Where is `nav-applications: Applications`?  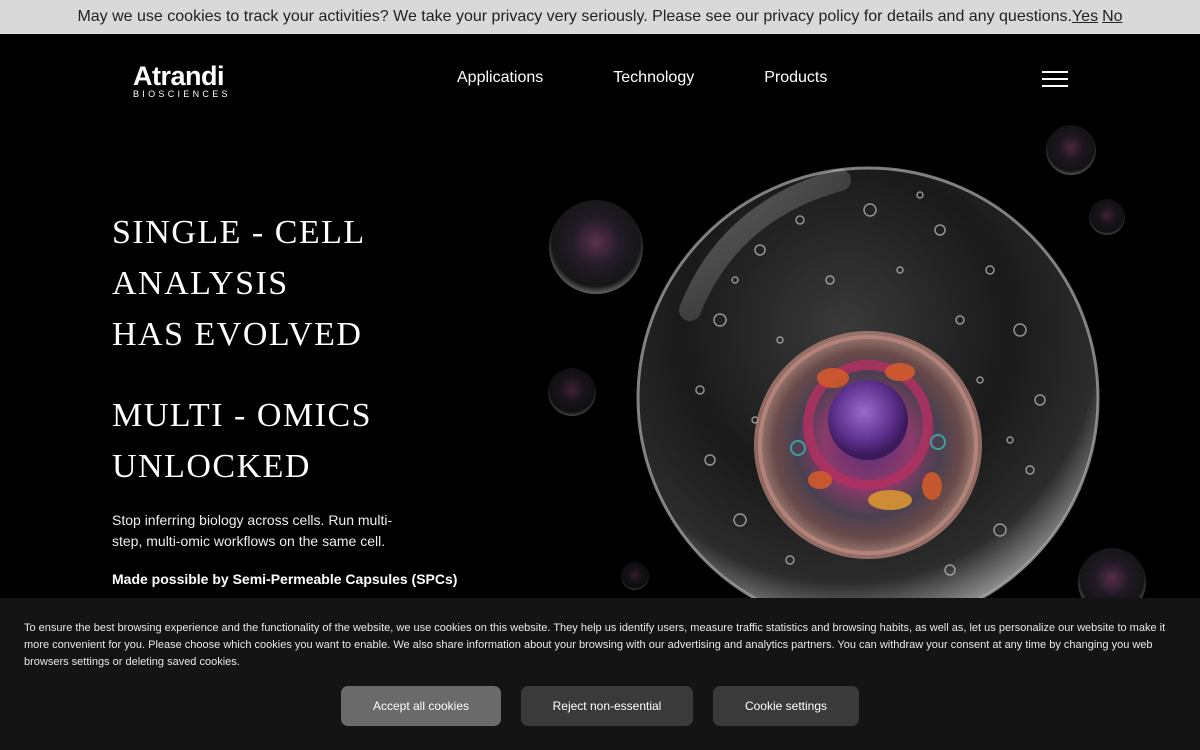 nav-applications: Applications is located at coordinates (500, 78).